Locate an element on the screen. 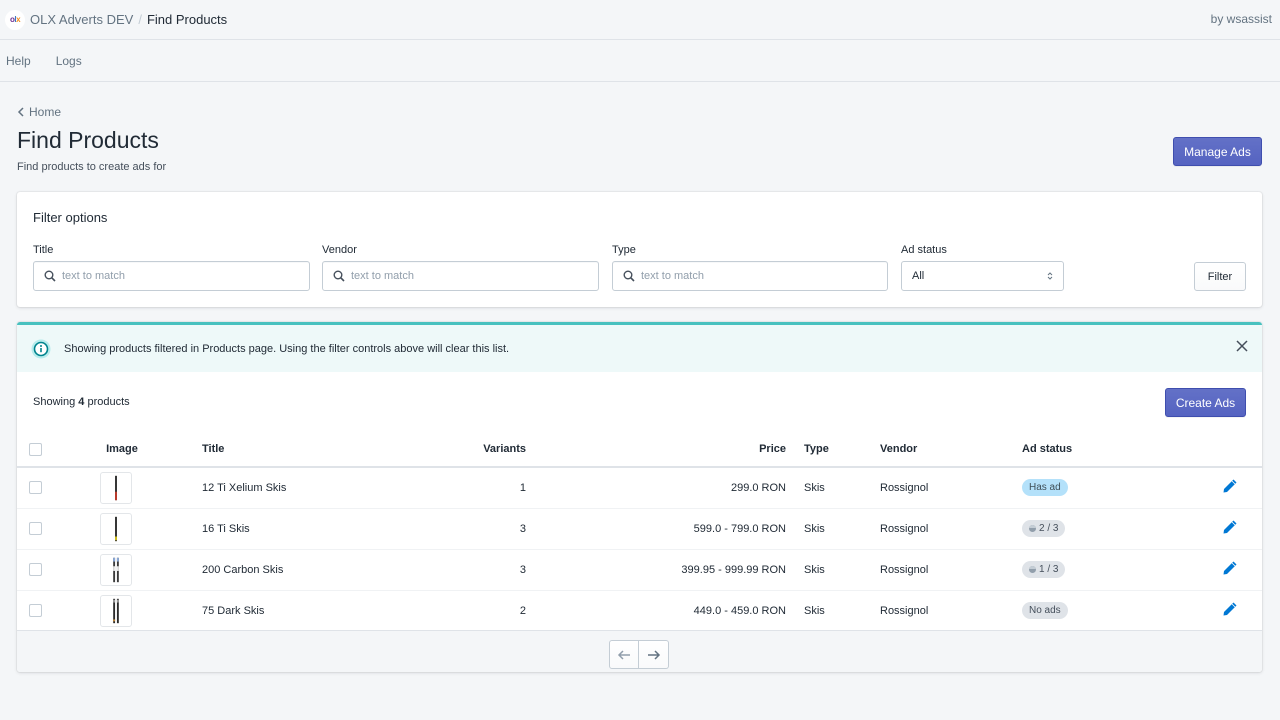 This screenshot has width=1280, height=720. nav-help-link: Help is located at coordinates (18, 61).